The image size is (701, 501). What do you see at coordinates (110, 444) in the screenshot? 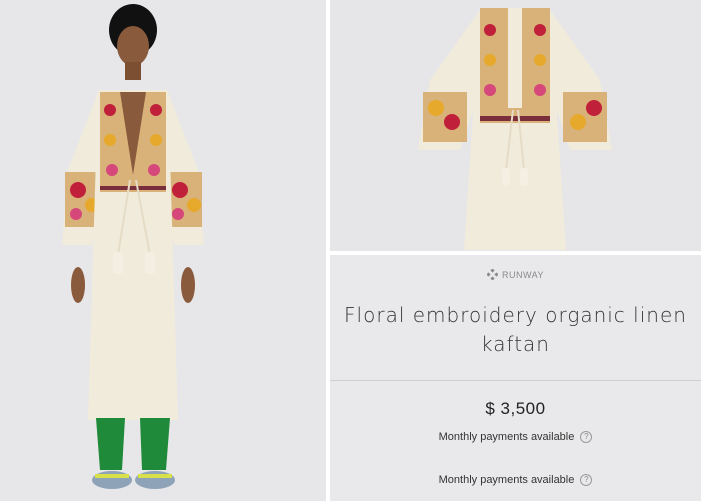
I see `left-pant` at bounding box center [110, 444].